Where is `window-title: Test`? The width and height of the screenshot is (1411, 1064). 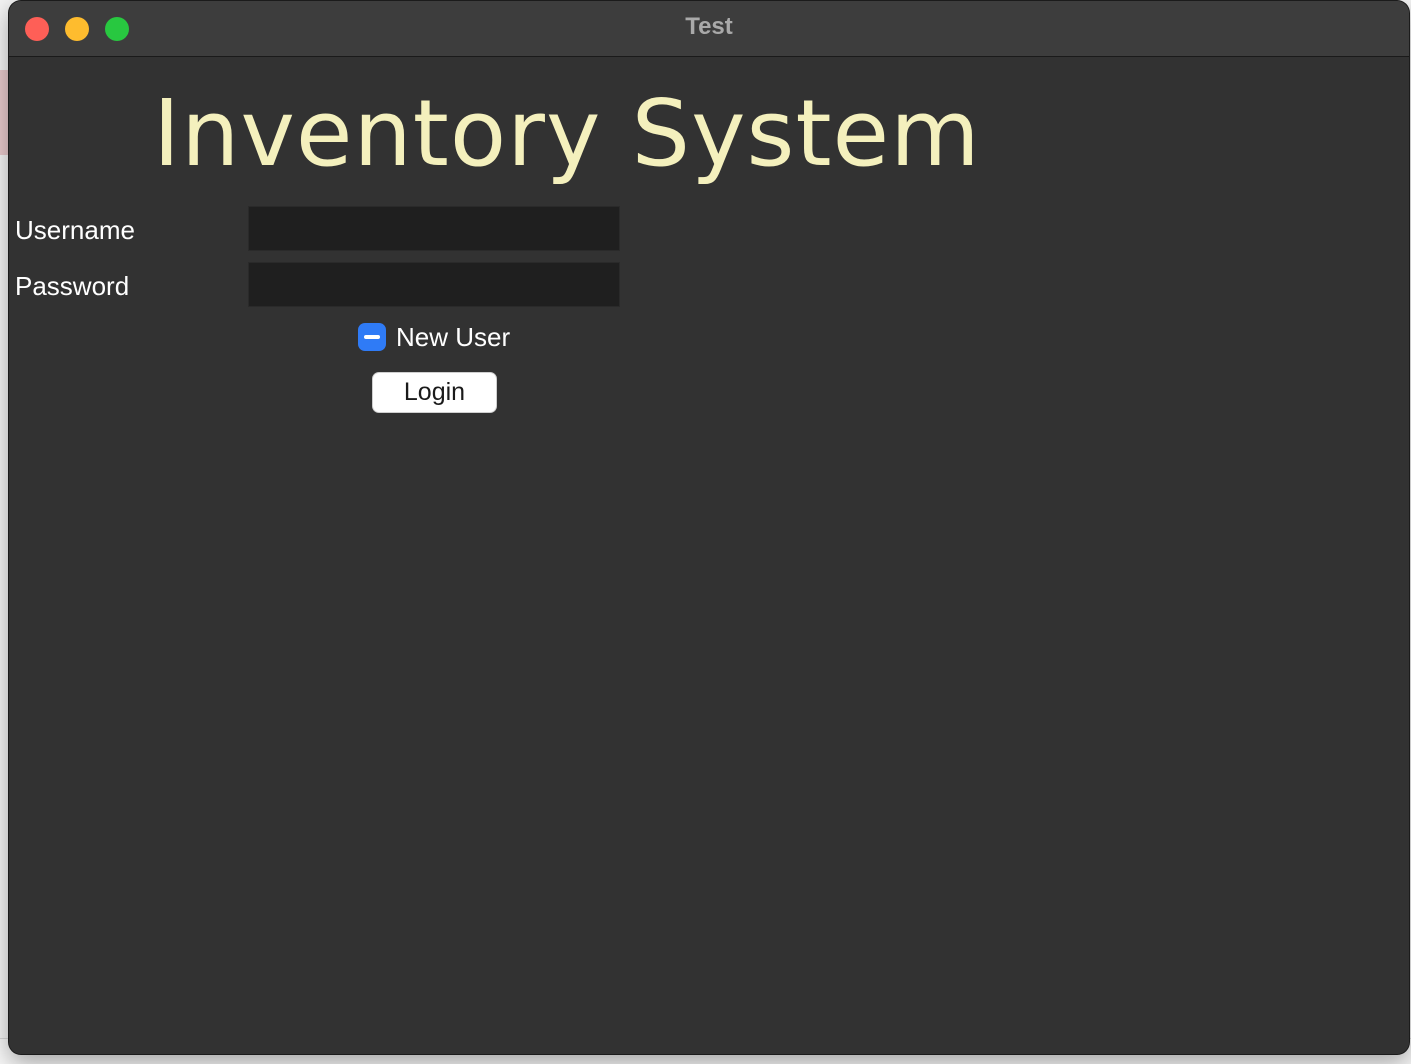
window-title: Test is located at coordinates (709, 26).